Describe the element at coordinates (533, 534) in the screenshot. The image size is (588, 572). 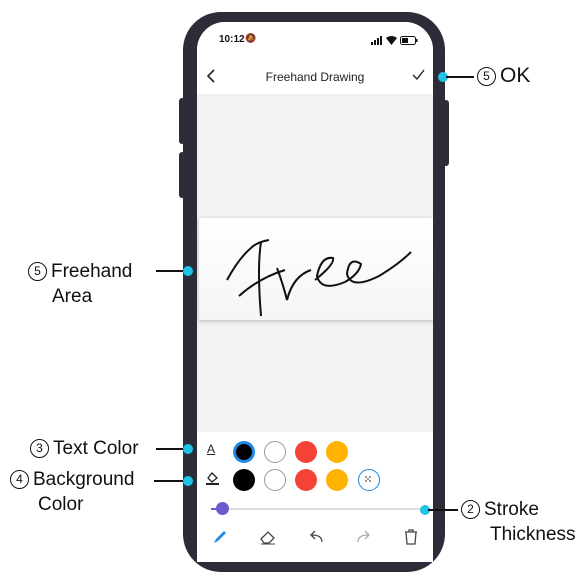
I see `callout-stroke-thickness-line2: Thickness` at that location.